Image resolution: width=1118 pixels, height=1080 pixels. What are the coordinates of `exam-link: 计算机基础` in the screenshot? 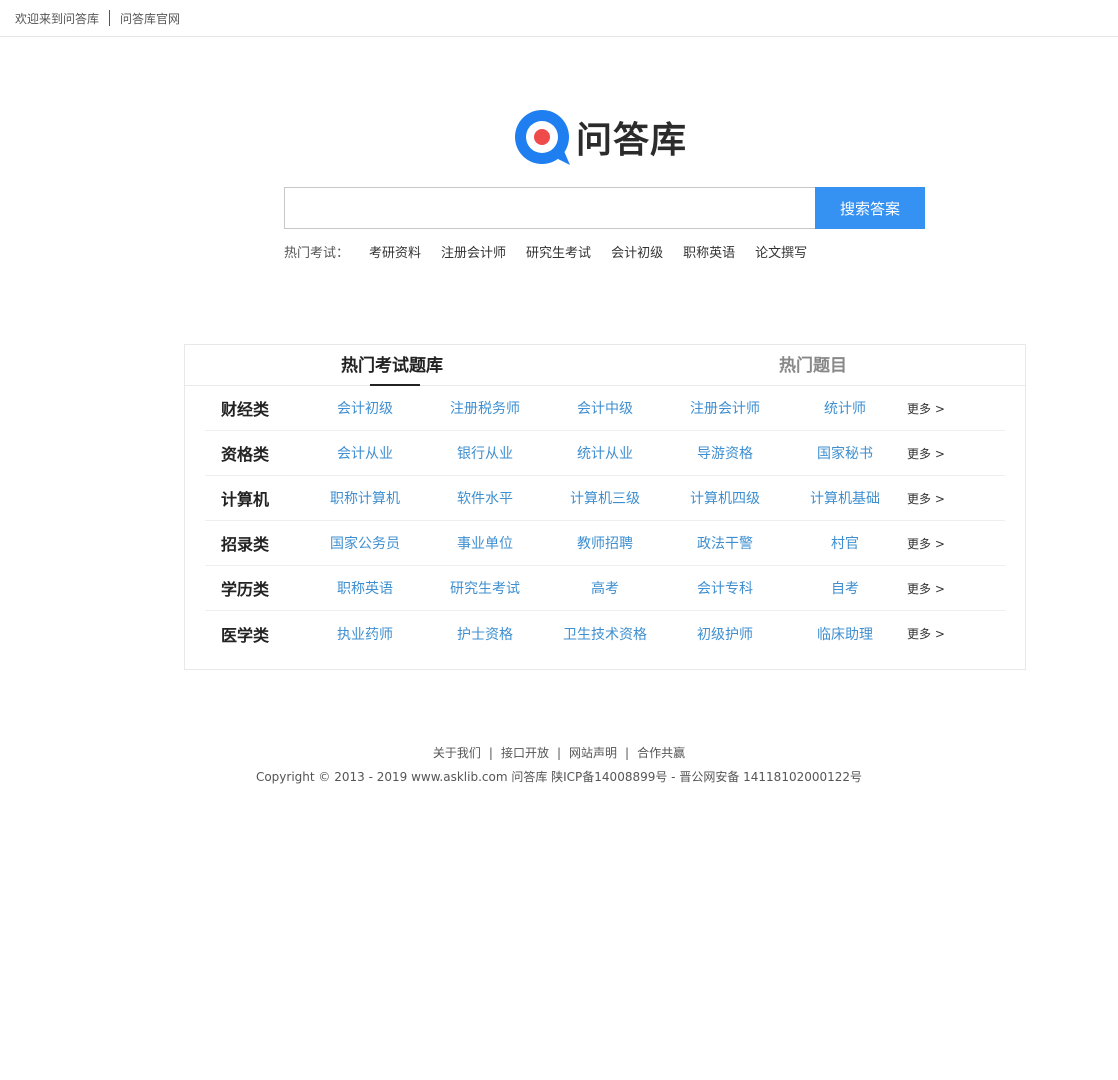 It's located at (845, 498).